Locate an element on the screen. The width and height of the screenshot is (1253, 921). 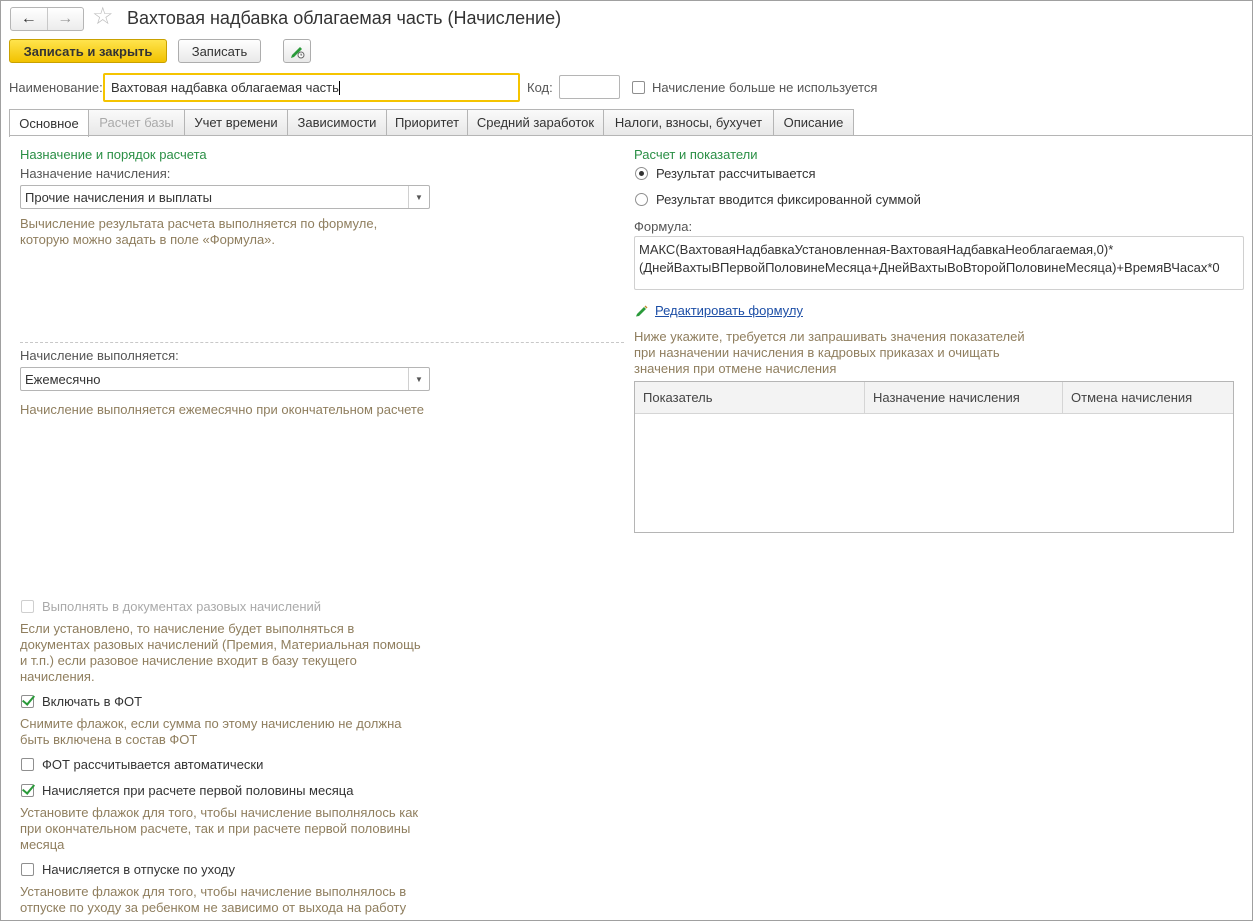
radio-result-fixed-label: Результат вводится фиксированной суммой is located at coordinates (788, 199).